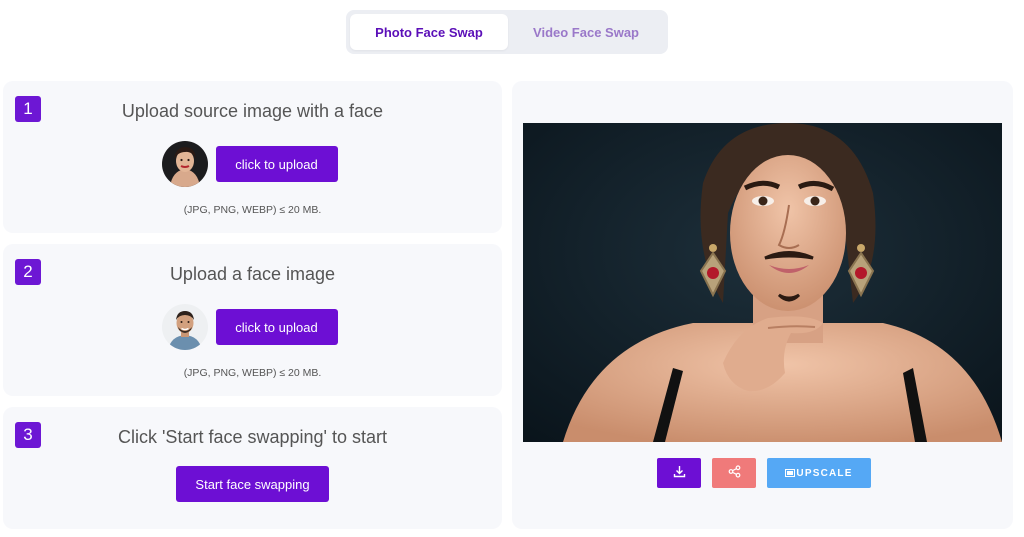 This screenshot has width=1024, height=537. Describe the element at coordinates (252, 437) in the screenshot. I see `step-3-title: Click 'Start face swapping' to start` at that location.